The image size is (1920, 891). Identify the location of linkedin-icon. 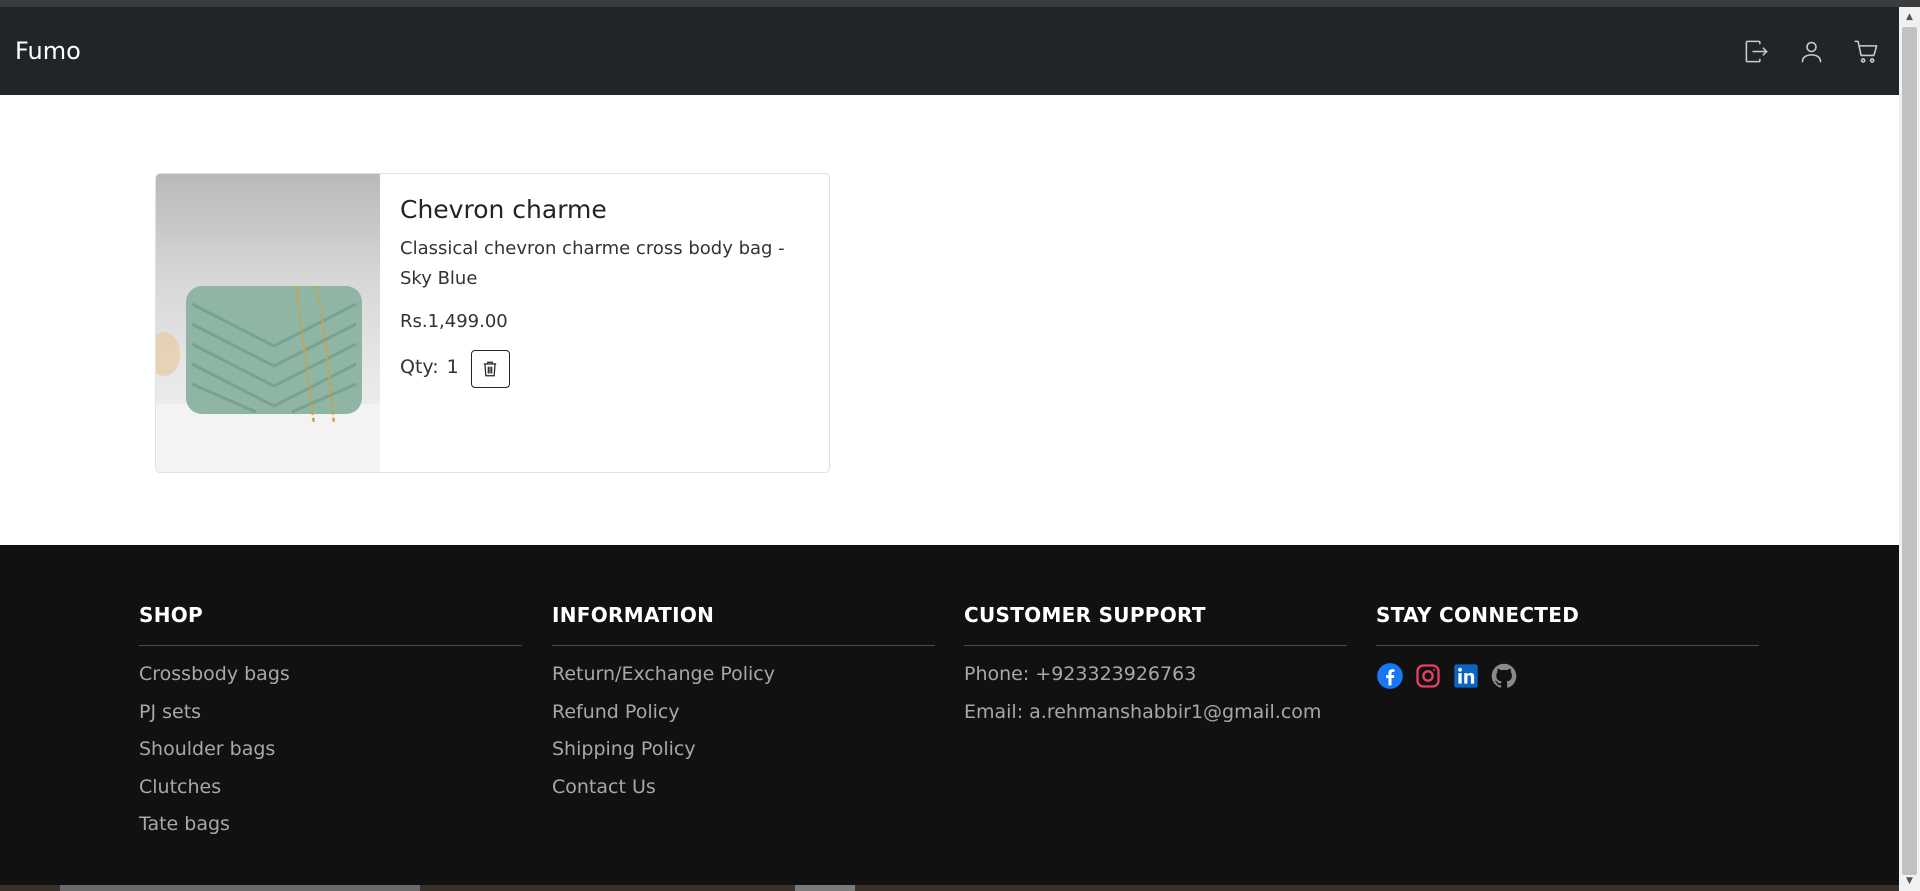
(1466, 676).